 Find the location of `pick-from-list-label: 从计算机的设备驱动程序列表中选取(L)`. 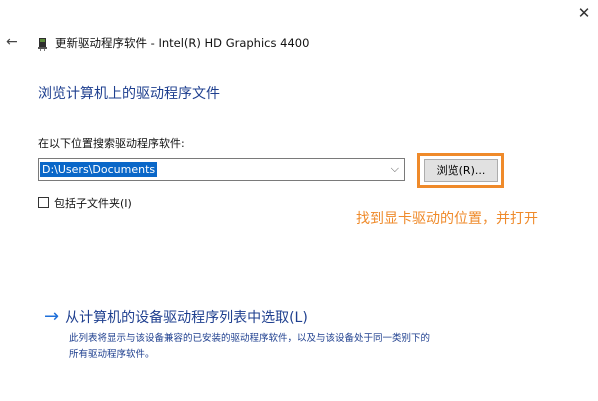

pick-from-list-label: 从计算机的设备驱动程序列表中选取(L) is located at coordinates (186, 318).